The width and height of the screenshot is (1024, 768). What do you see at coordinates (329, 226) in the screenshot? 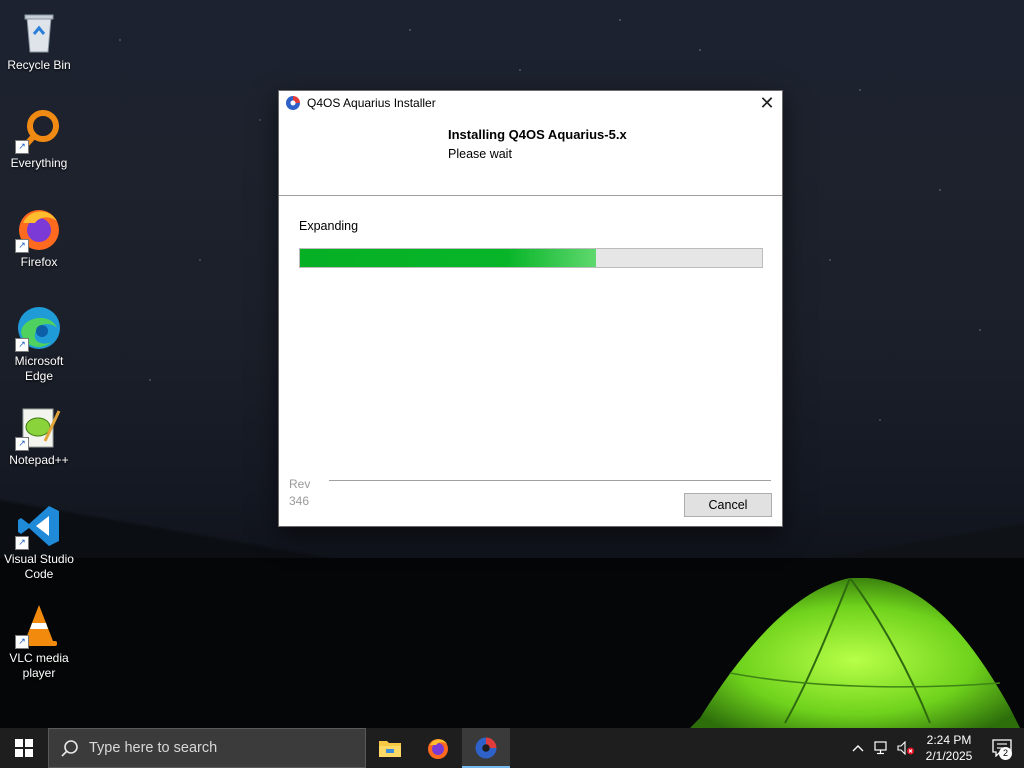
I see `status-text: Expanding` at bounding box center [329, 226].